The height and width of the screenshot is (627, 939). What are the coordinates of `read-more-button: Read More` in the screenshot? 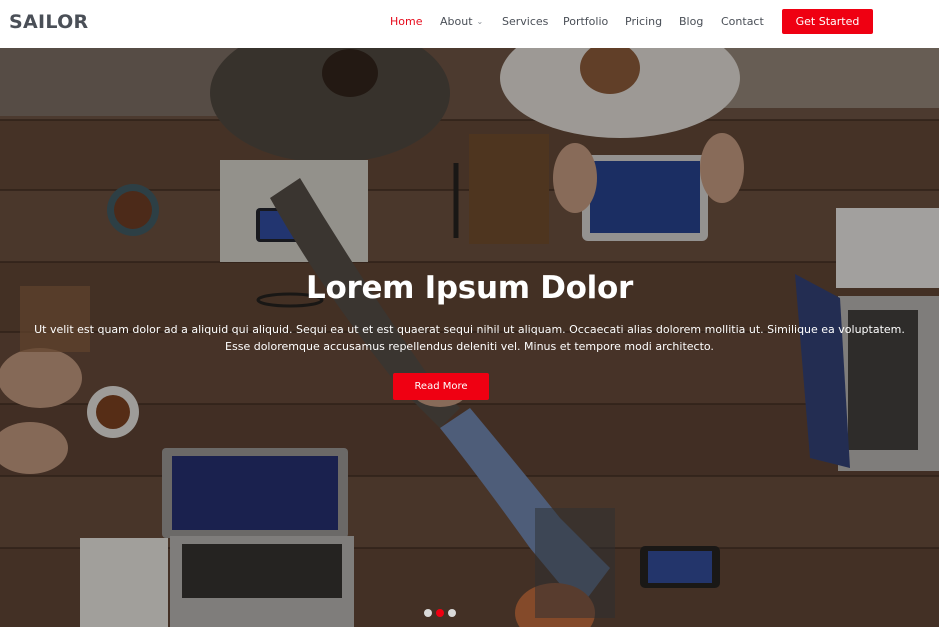 It's located at (441, 386).